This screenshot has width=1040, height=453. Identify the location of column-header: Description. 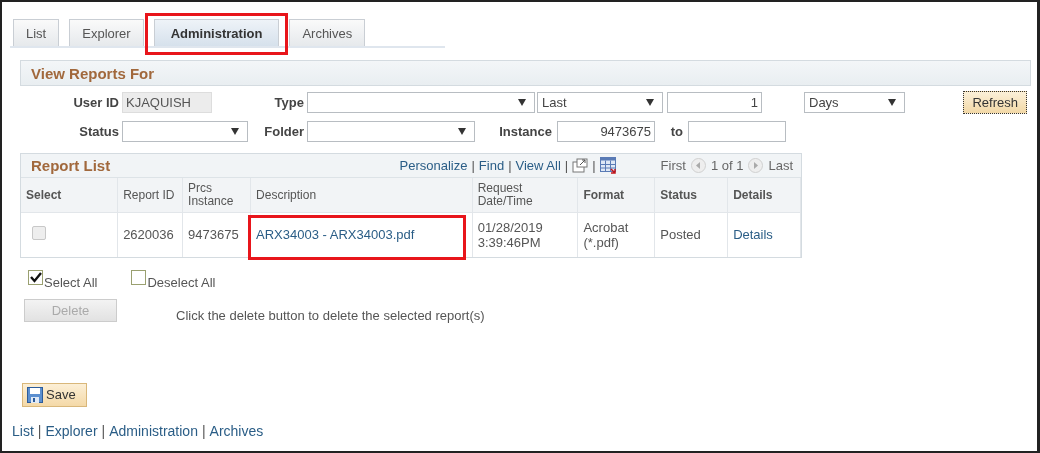
(361, 195).